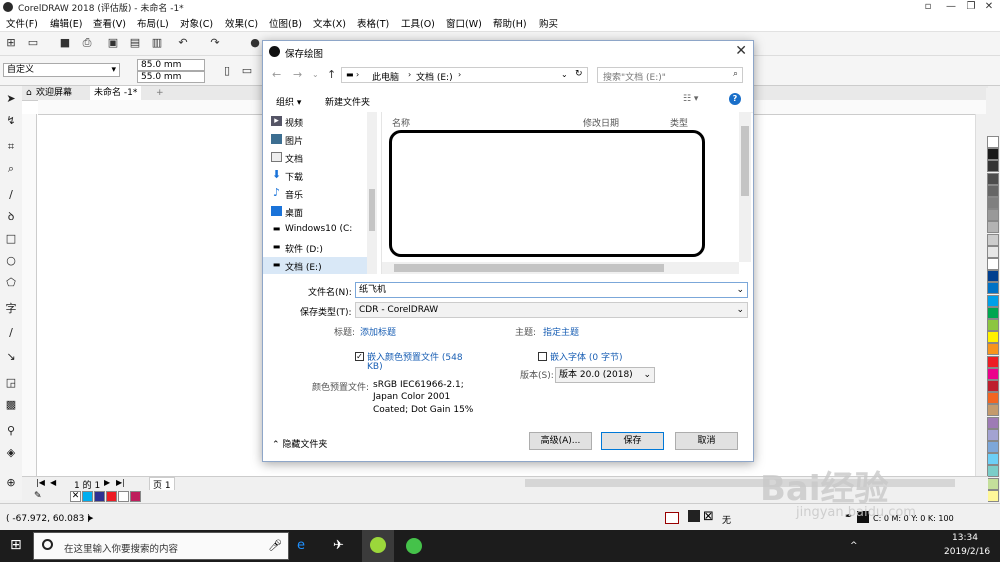 This screenshot has height=562, width=1000. Describe the element at coordinates (116, 93) in the screenshot. I see `tab-document: 未命名 -1*` at that location.